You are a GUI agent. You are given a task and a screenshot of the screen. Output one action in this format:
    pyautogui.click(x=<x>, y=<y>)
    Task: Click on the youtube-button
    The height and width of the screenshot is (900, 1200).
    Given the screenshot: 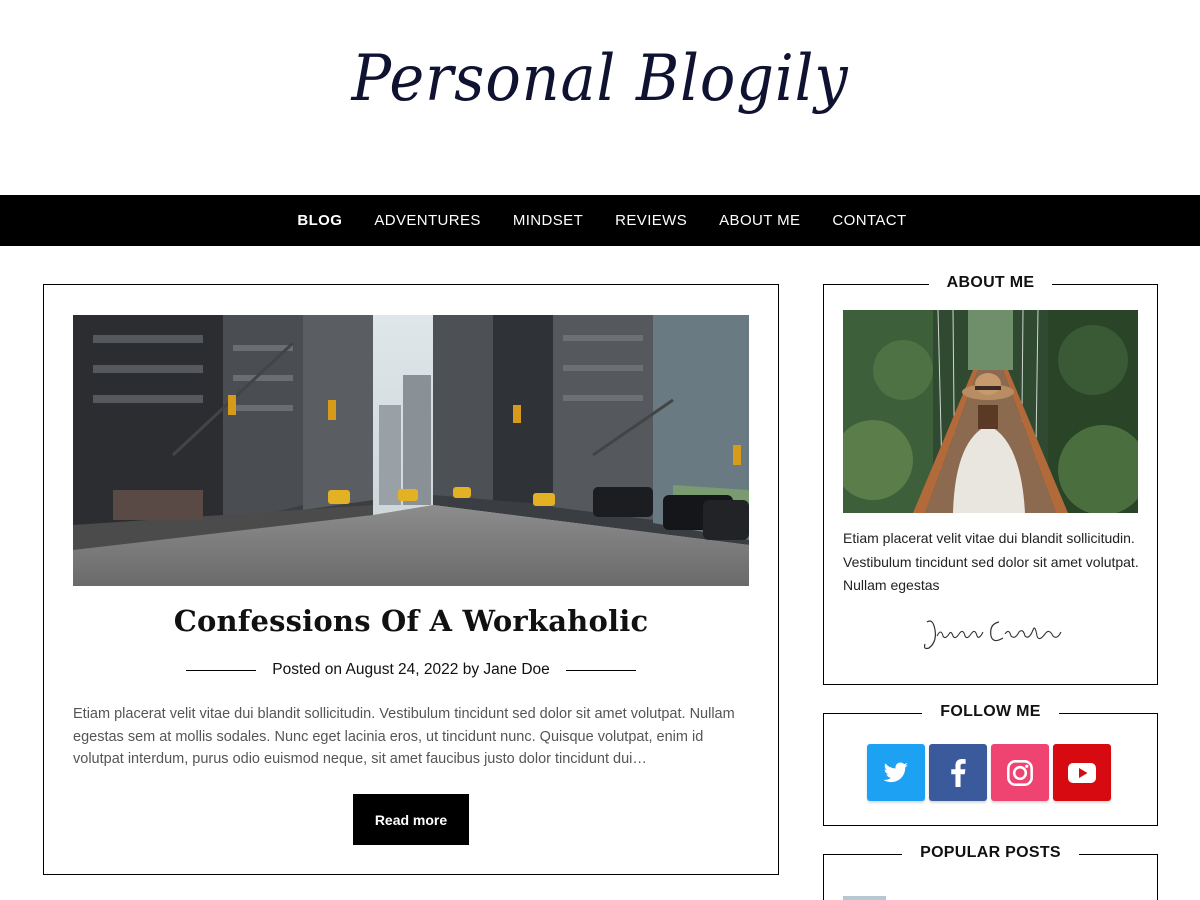 What is the action you would take?
    pyautogui.click(x=1082, y=772)
    